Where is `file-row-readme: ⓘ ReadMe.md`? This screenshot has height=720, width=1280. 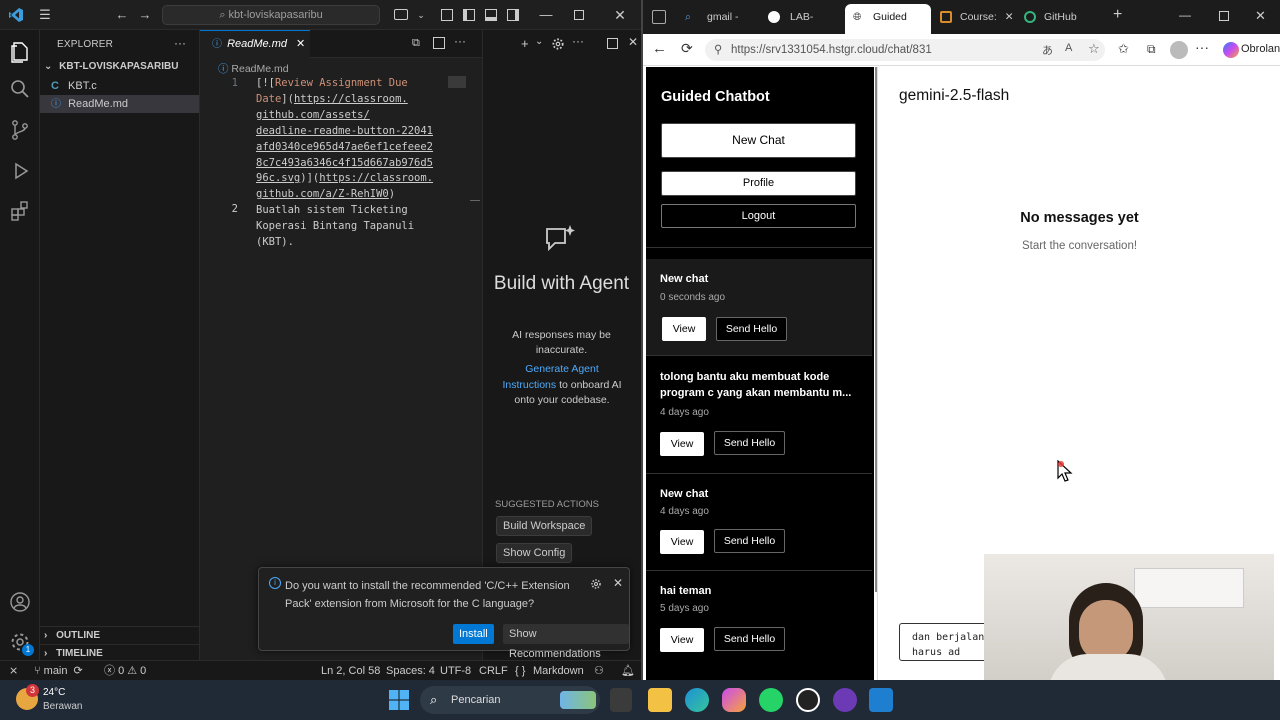 file-row-readme: ⓘ ReadMe.md is located at coordinates (119, 104).